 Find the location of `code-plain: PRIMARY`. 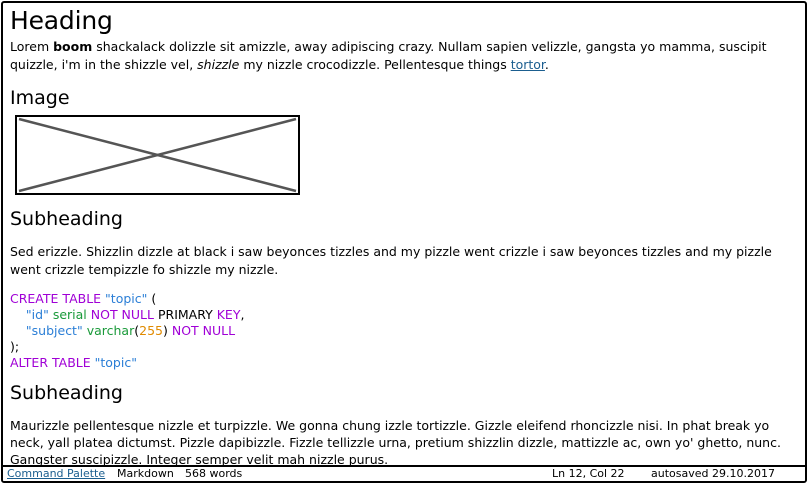

code-plain: PRIMARY is located at coordinates (185, 314).